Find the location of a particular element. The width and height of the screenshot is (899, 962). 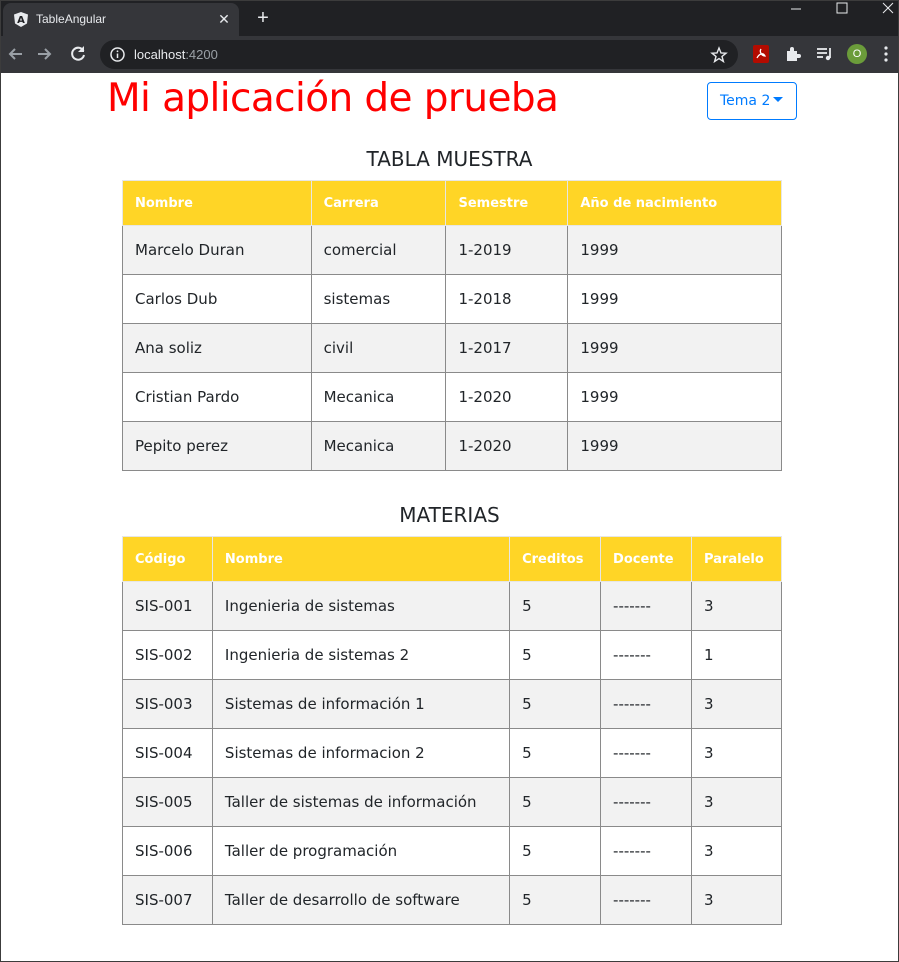

table-cell: Taller de sistemas de información is located at coordinates (361, 802).